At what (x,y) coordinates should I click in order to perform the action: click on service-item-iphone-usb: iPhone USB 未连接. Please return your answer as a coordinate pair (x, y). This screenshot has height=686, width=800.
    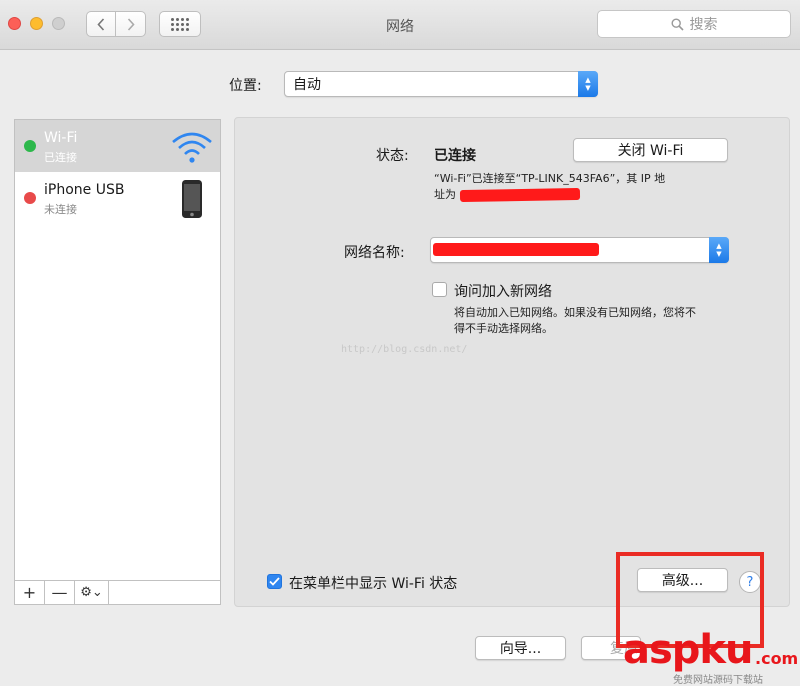
    Looking at the image, I should click on (117, 198).